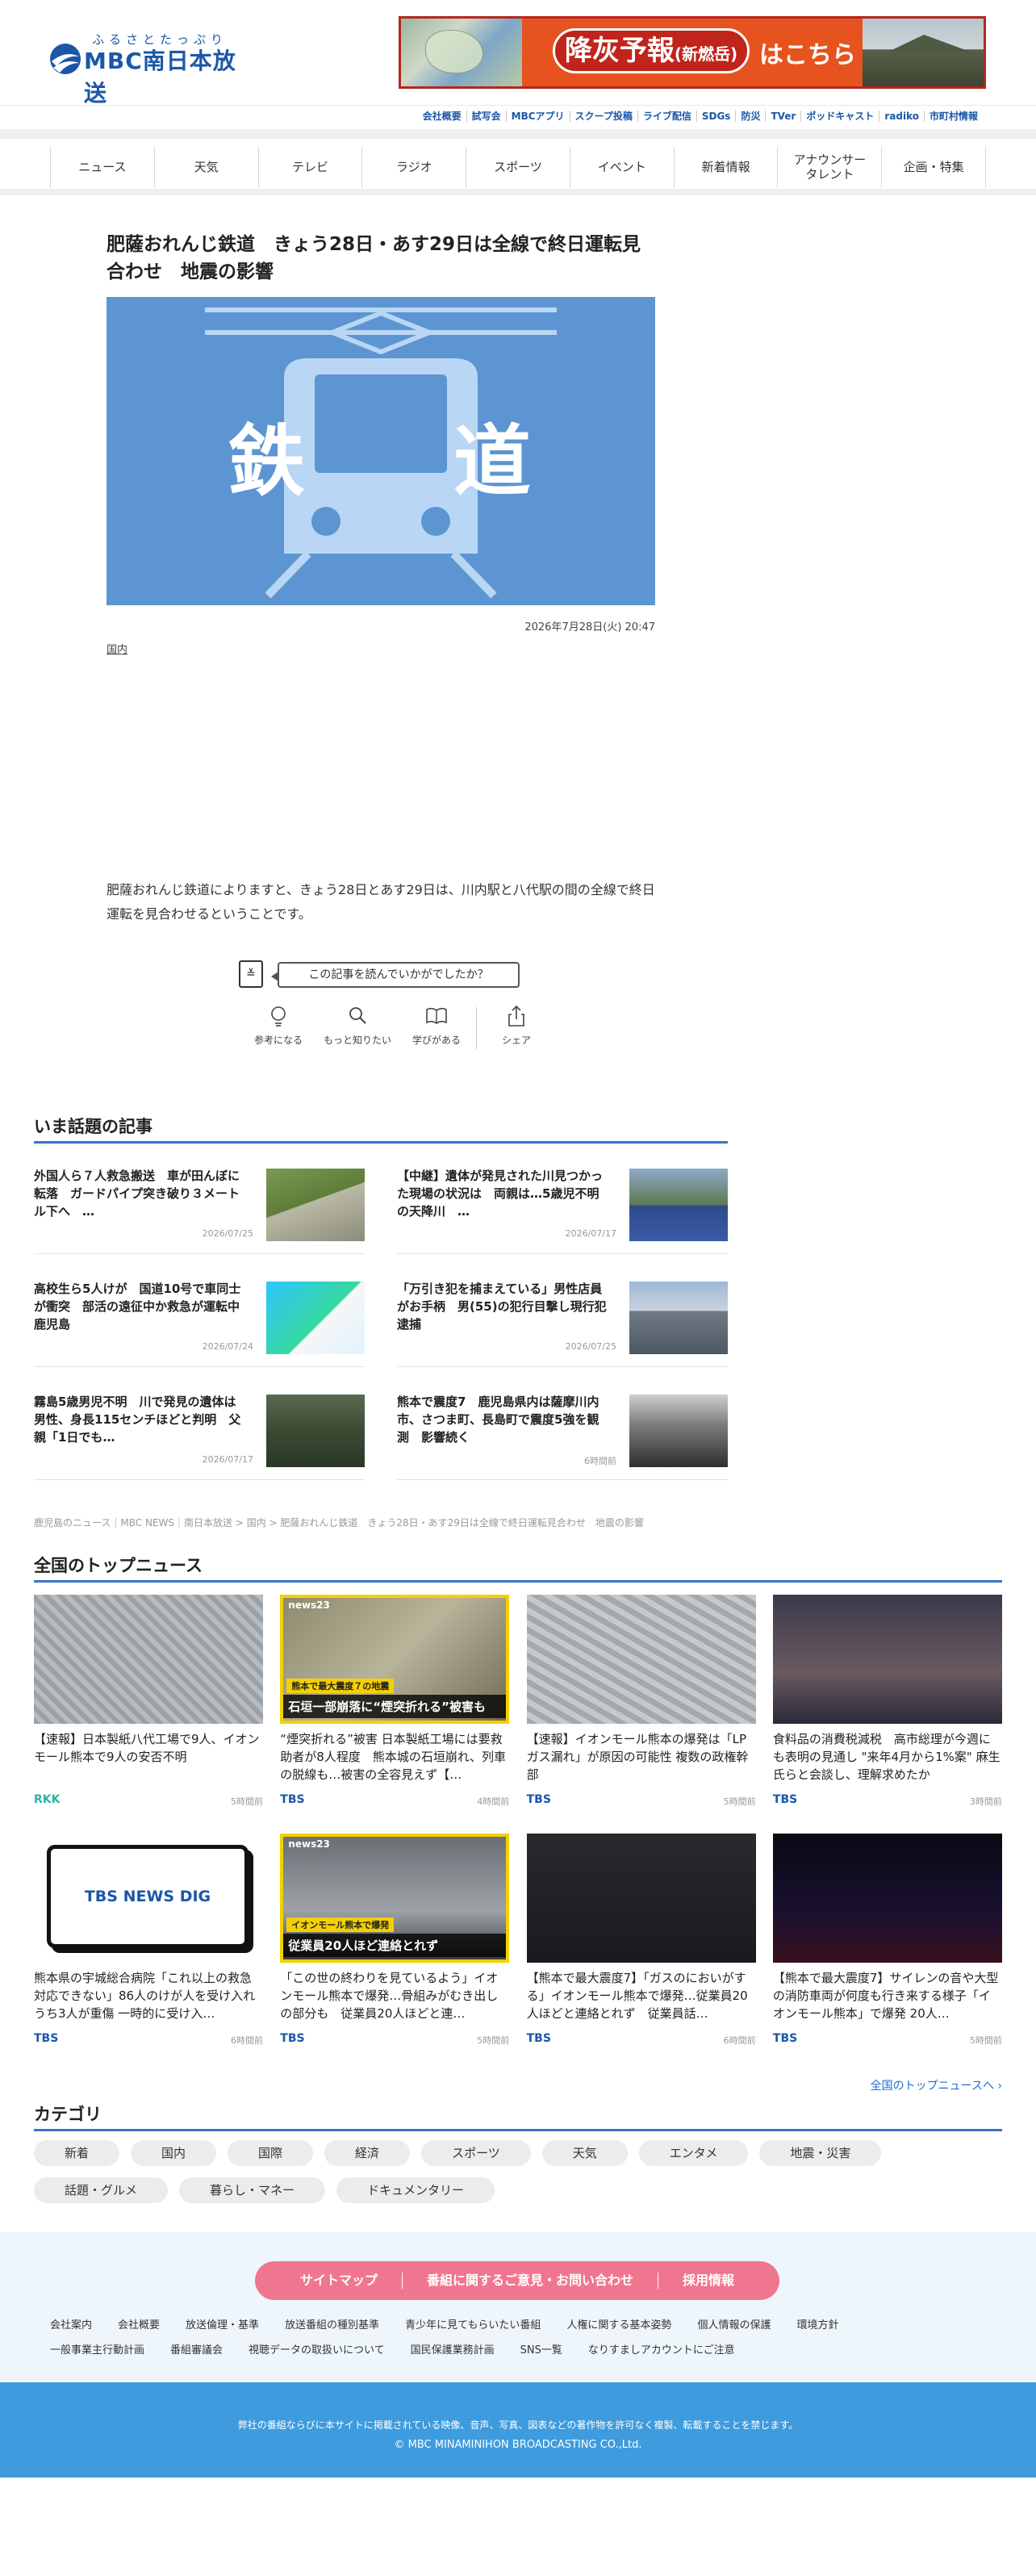  Describe the element at coordinates (47, 1799) in the screenshot. I see `news-card-source: RKK` at that location.